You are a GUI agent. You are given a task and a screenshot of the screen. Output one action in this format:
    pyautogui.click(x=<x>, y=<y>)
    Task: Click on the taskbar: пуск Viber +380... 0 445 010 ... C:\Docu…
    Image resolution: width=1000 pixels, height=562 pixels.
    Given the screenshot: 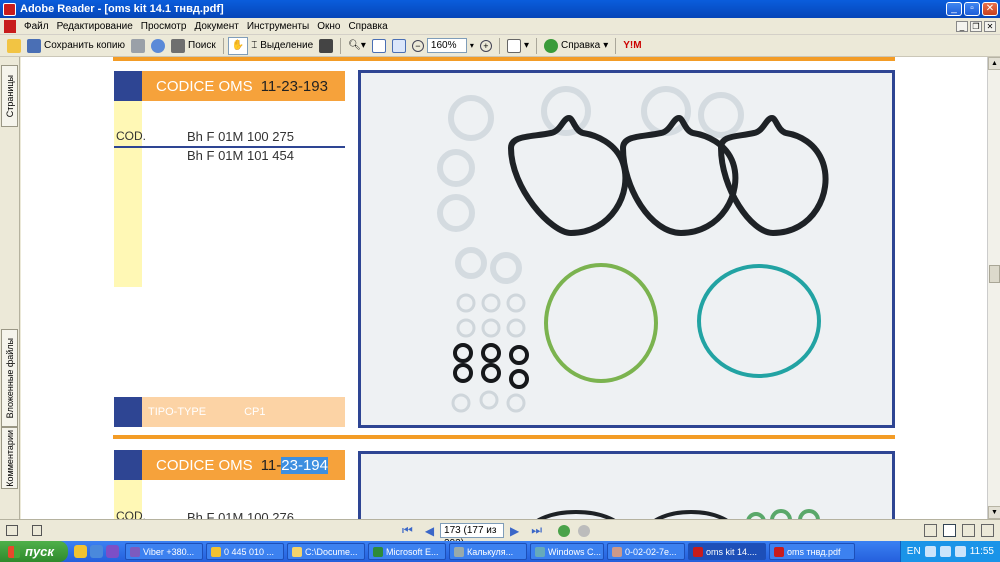 What is the action you would take?
    pyautogui.click(x=500, y=551)
    